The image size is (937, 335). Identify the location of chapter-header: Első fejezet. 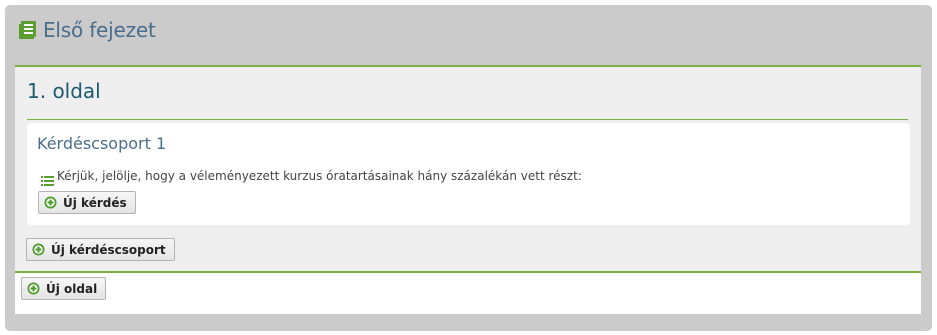
(87, 30).